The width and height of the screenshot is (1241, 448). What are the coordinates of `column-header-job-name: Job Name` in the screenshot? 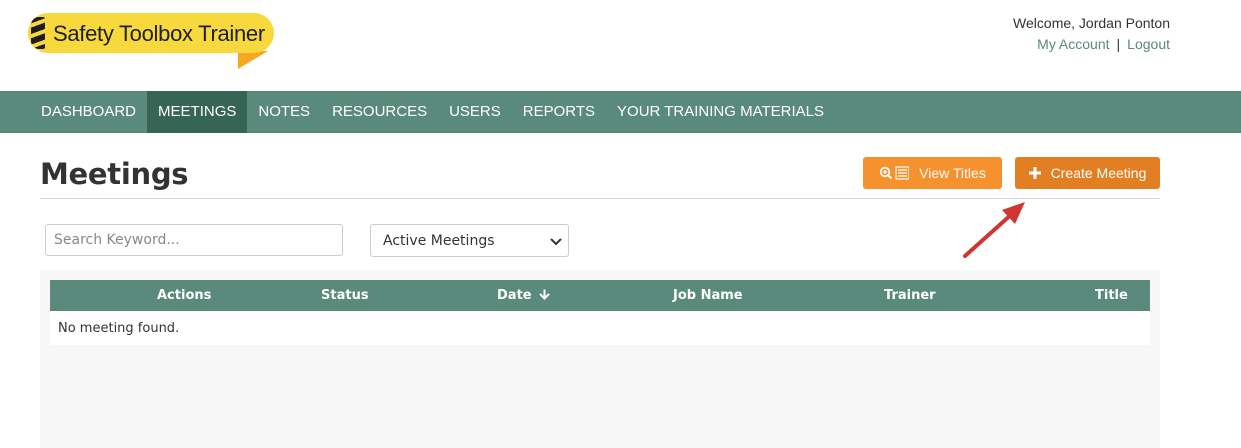 It's located at (708, 295).